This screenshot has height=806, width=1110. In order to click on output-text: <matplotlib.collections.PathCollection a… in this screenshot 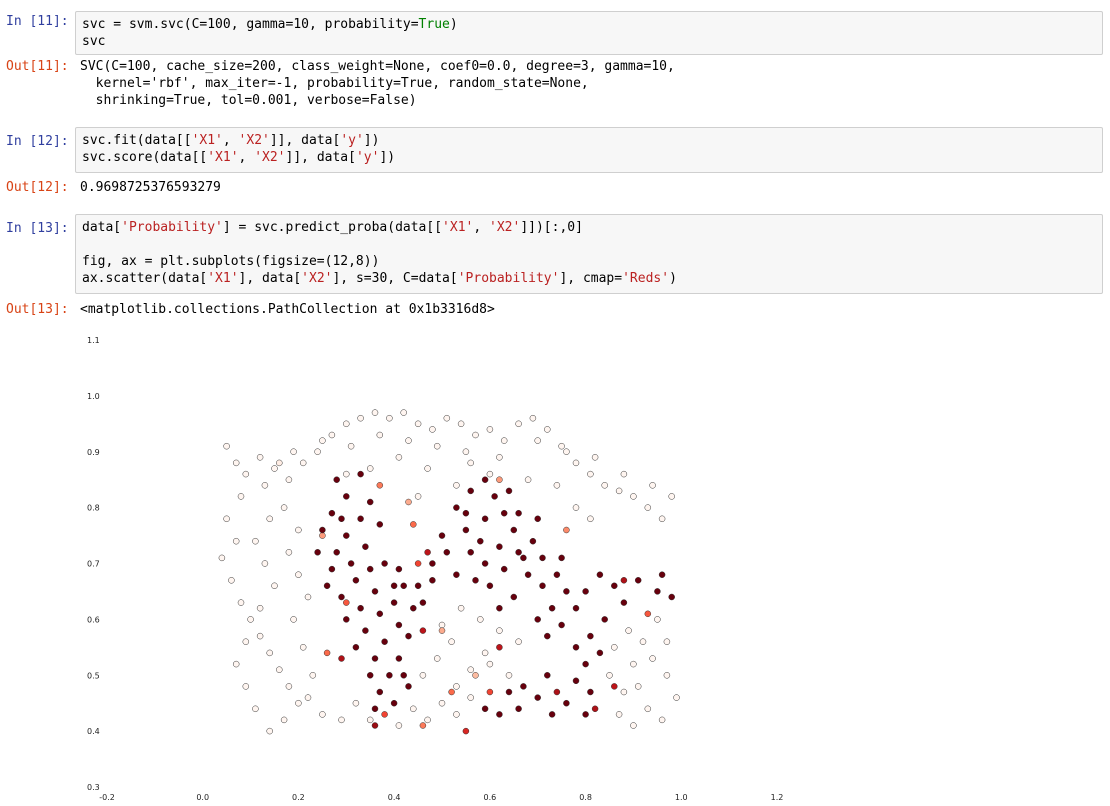, I will do `click(287, 309)`.